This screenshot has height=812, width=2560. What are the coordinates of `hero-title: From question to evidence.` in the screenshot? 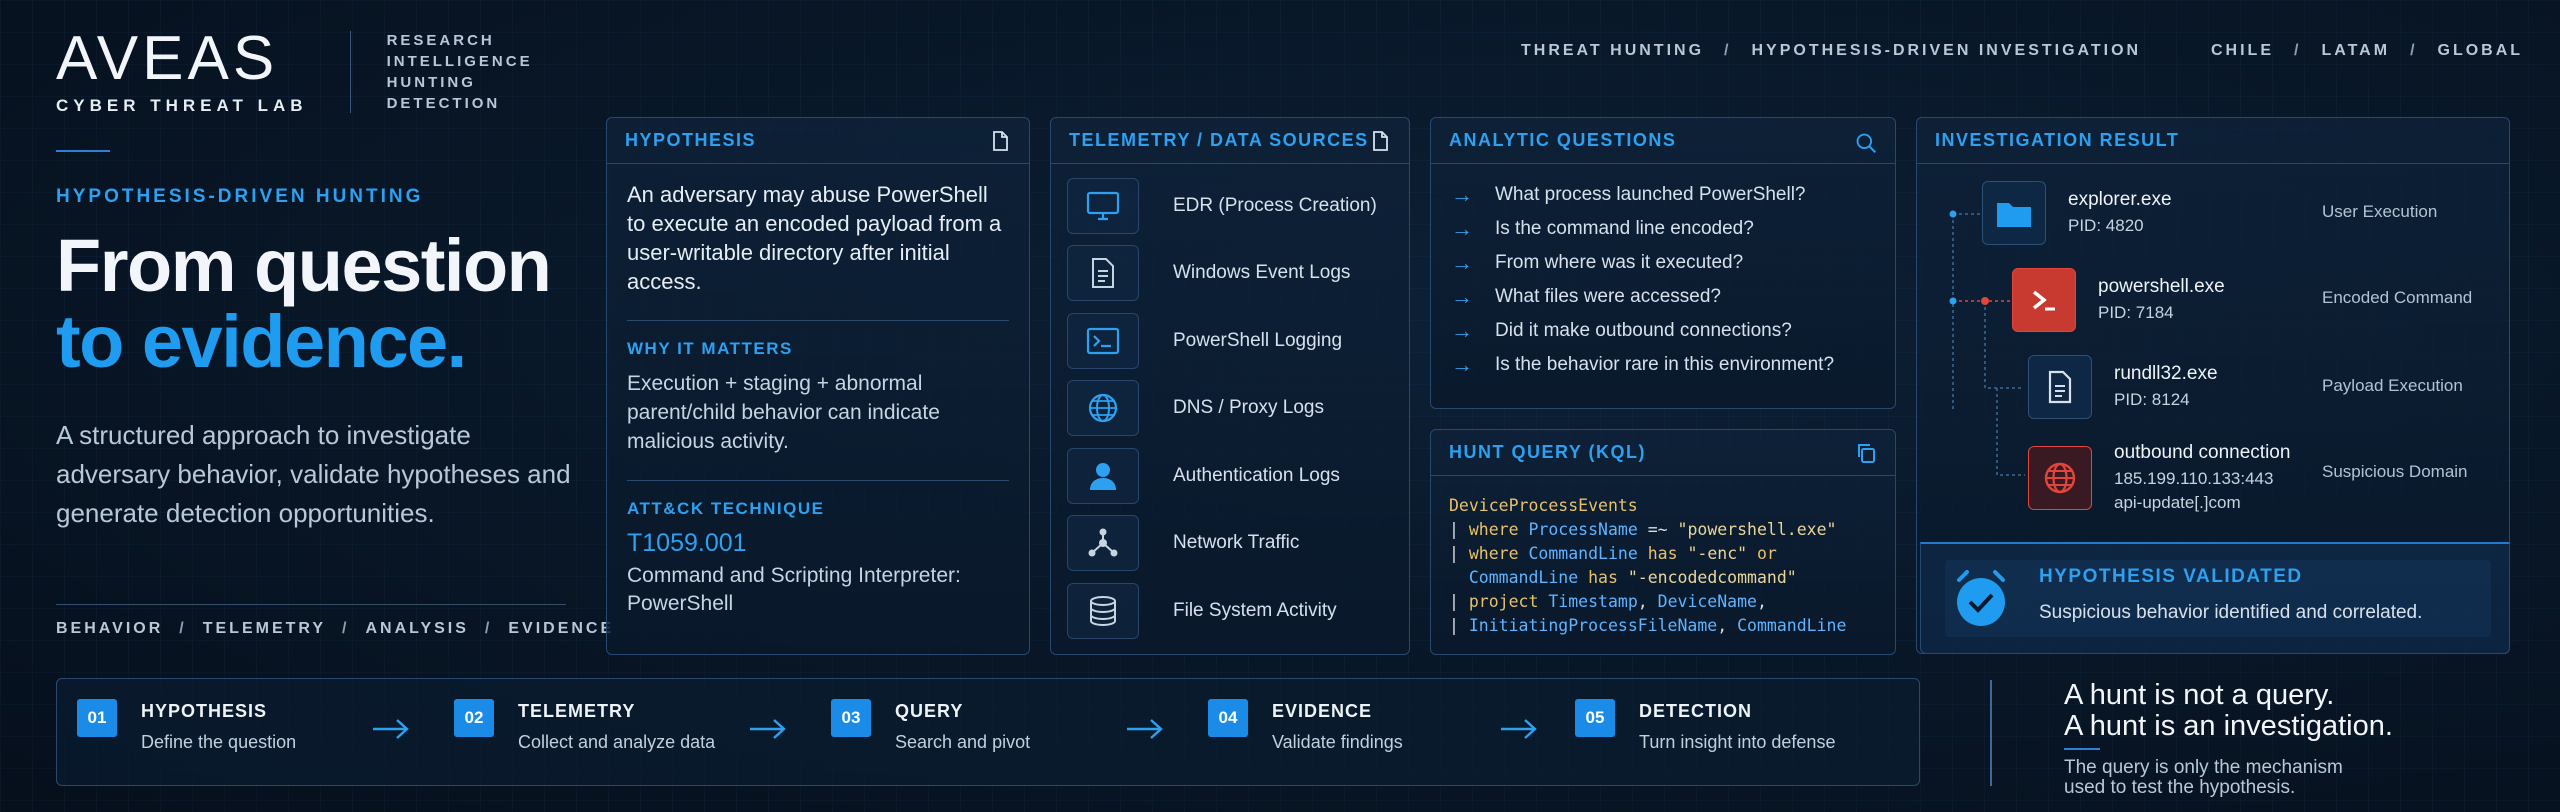 It's located at (316, 304).